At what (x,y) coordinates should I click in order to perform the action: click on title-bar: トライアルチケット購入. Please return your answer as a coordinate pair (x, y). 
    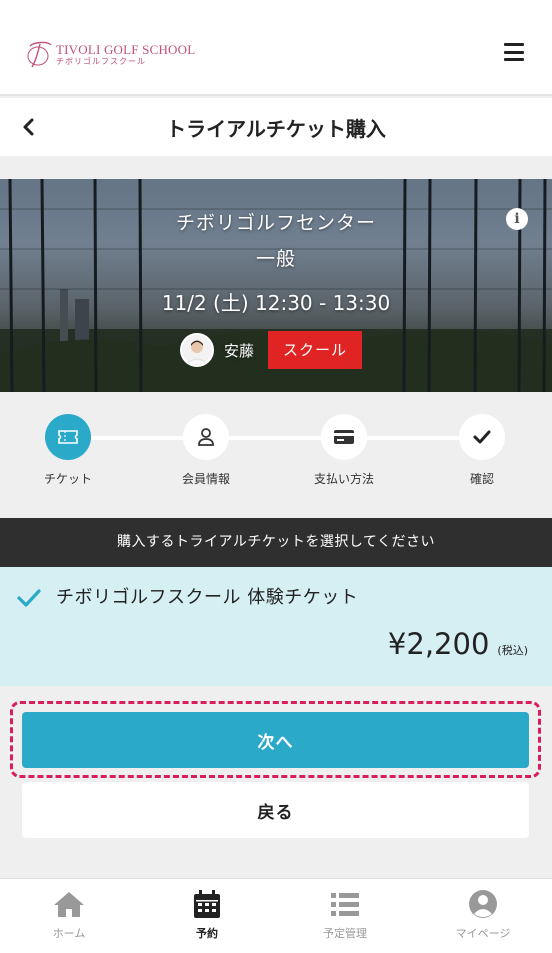
    Looking at the image, I should click on (276, 127).